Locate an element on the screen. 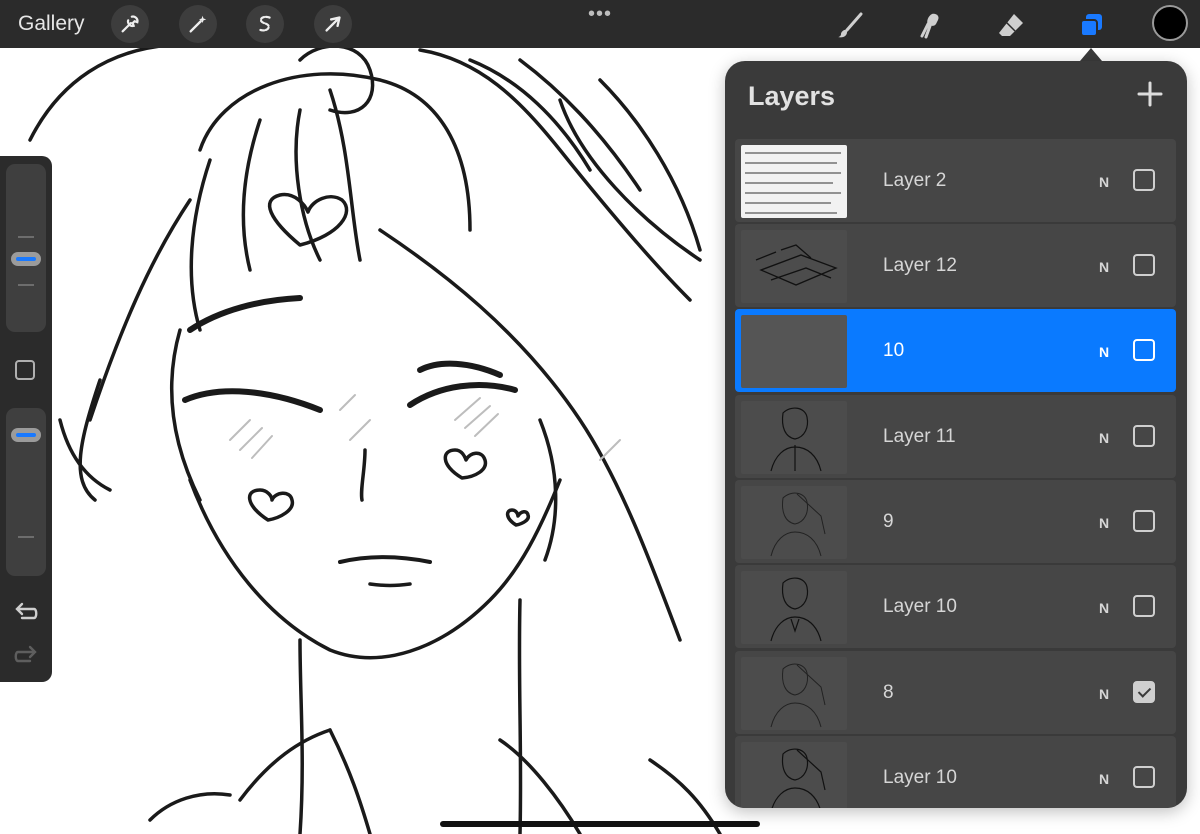  smudge-icon is located at coordinates (931, 25).